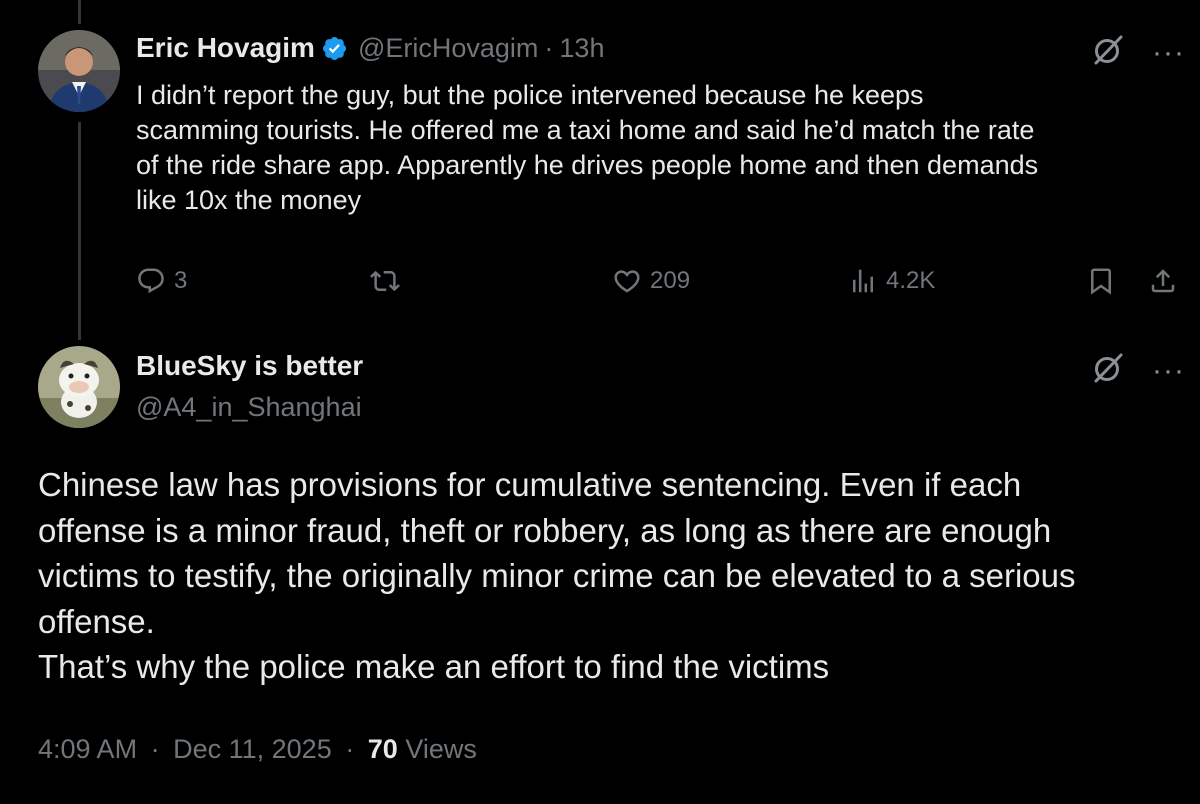 The height and width of the screenshot is (804, 1200). I want to click on timestamp: 13h, so click(581, 48).